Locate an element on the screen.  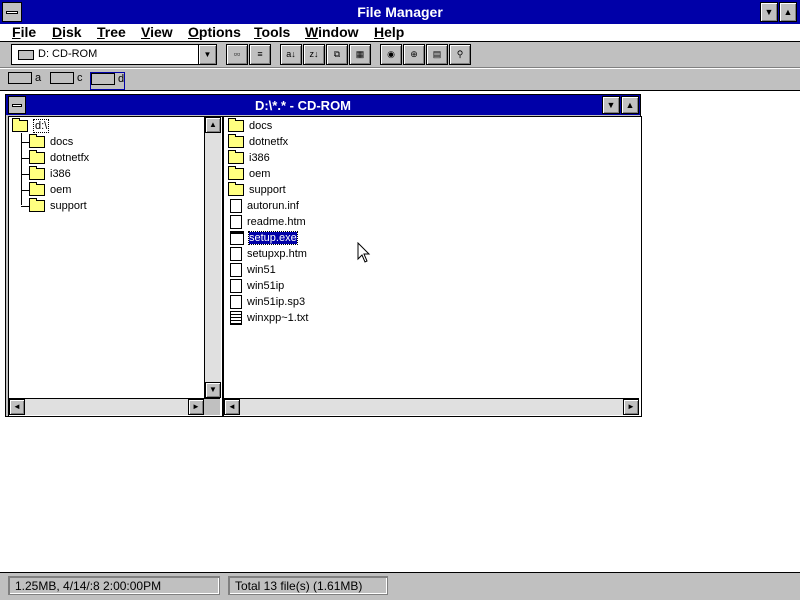
tree-item-i386: i386 is located at coordinates (46, 174).